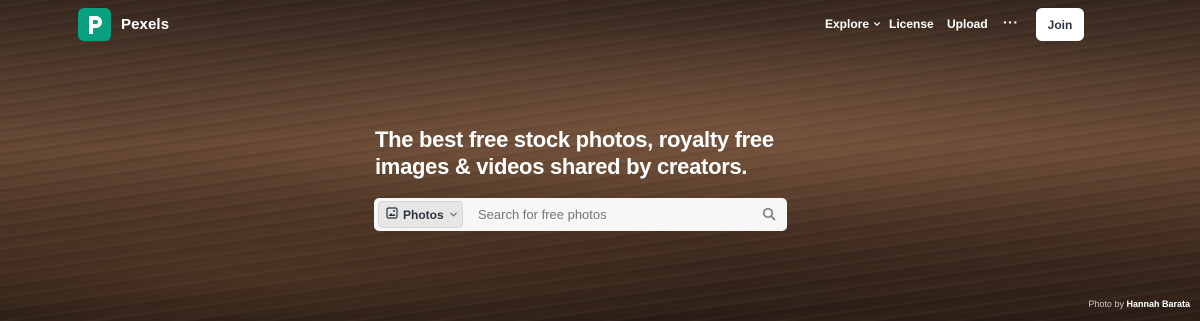  I want to click on media-type-label: Photos, so click(423, 214).